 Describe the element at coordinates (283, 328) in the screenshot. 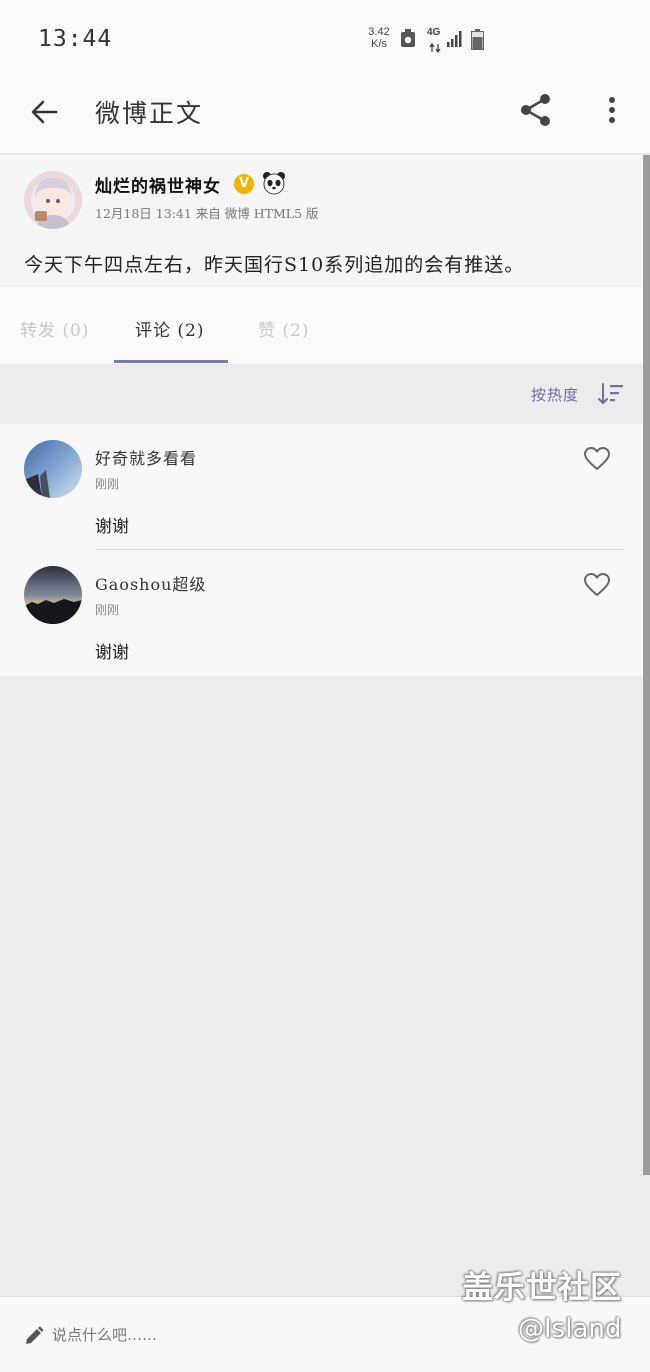

I see `tab-likes: 赞 (2)` at that location.